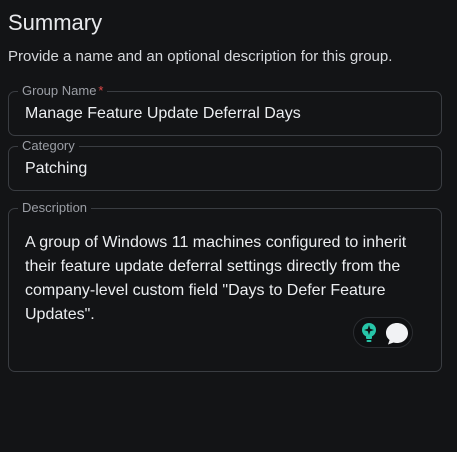 The width and height of the screenshot is (457, 452). What do you see at coordinates (55, 208) in the screenshot?
I see `description-label: Description` at bounding box center [55, 208].